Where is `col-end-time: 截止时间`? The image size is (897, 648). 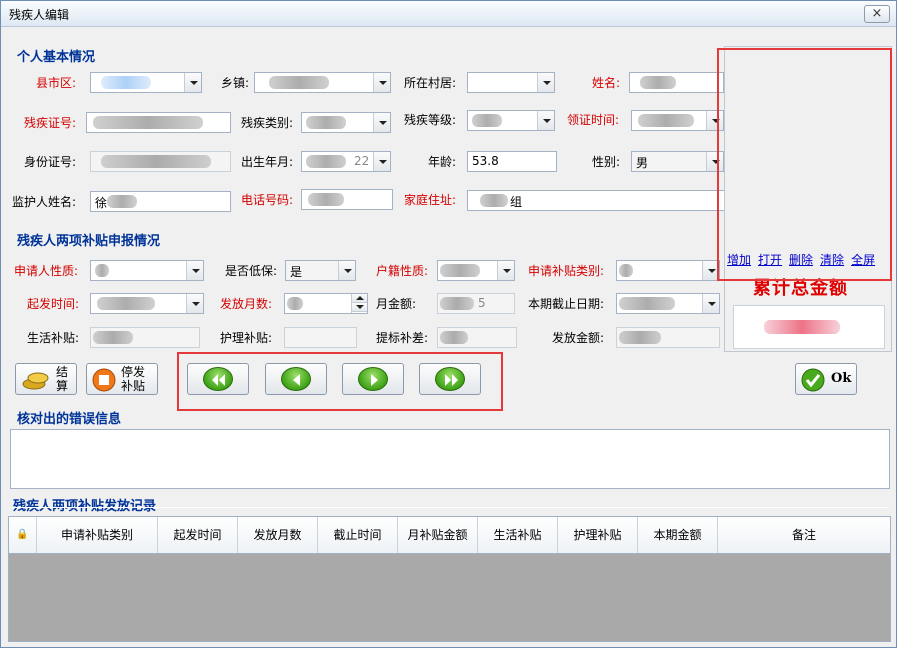 col-end-time: 截止时间 is located at coordinates (358, 535).